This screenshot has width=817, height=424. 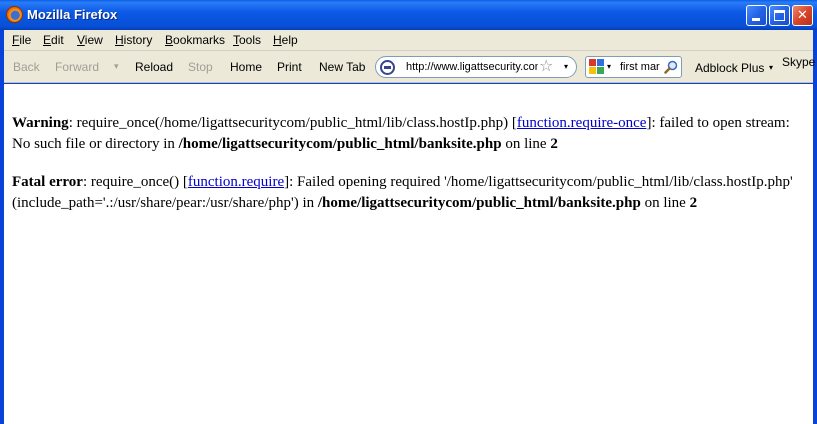 I want to click on fatal-error-label: Fatal error, so click(x=47, y=182).